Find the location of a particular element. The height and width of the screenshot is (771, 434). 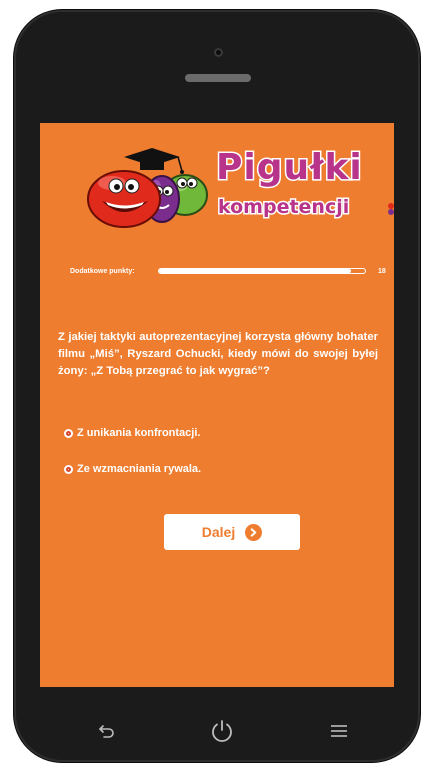

back-button is located at coordinates (107, 731).